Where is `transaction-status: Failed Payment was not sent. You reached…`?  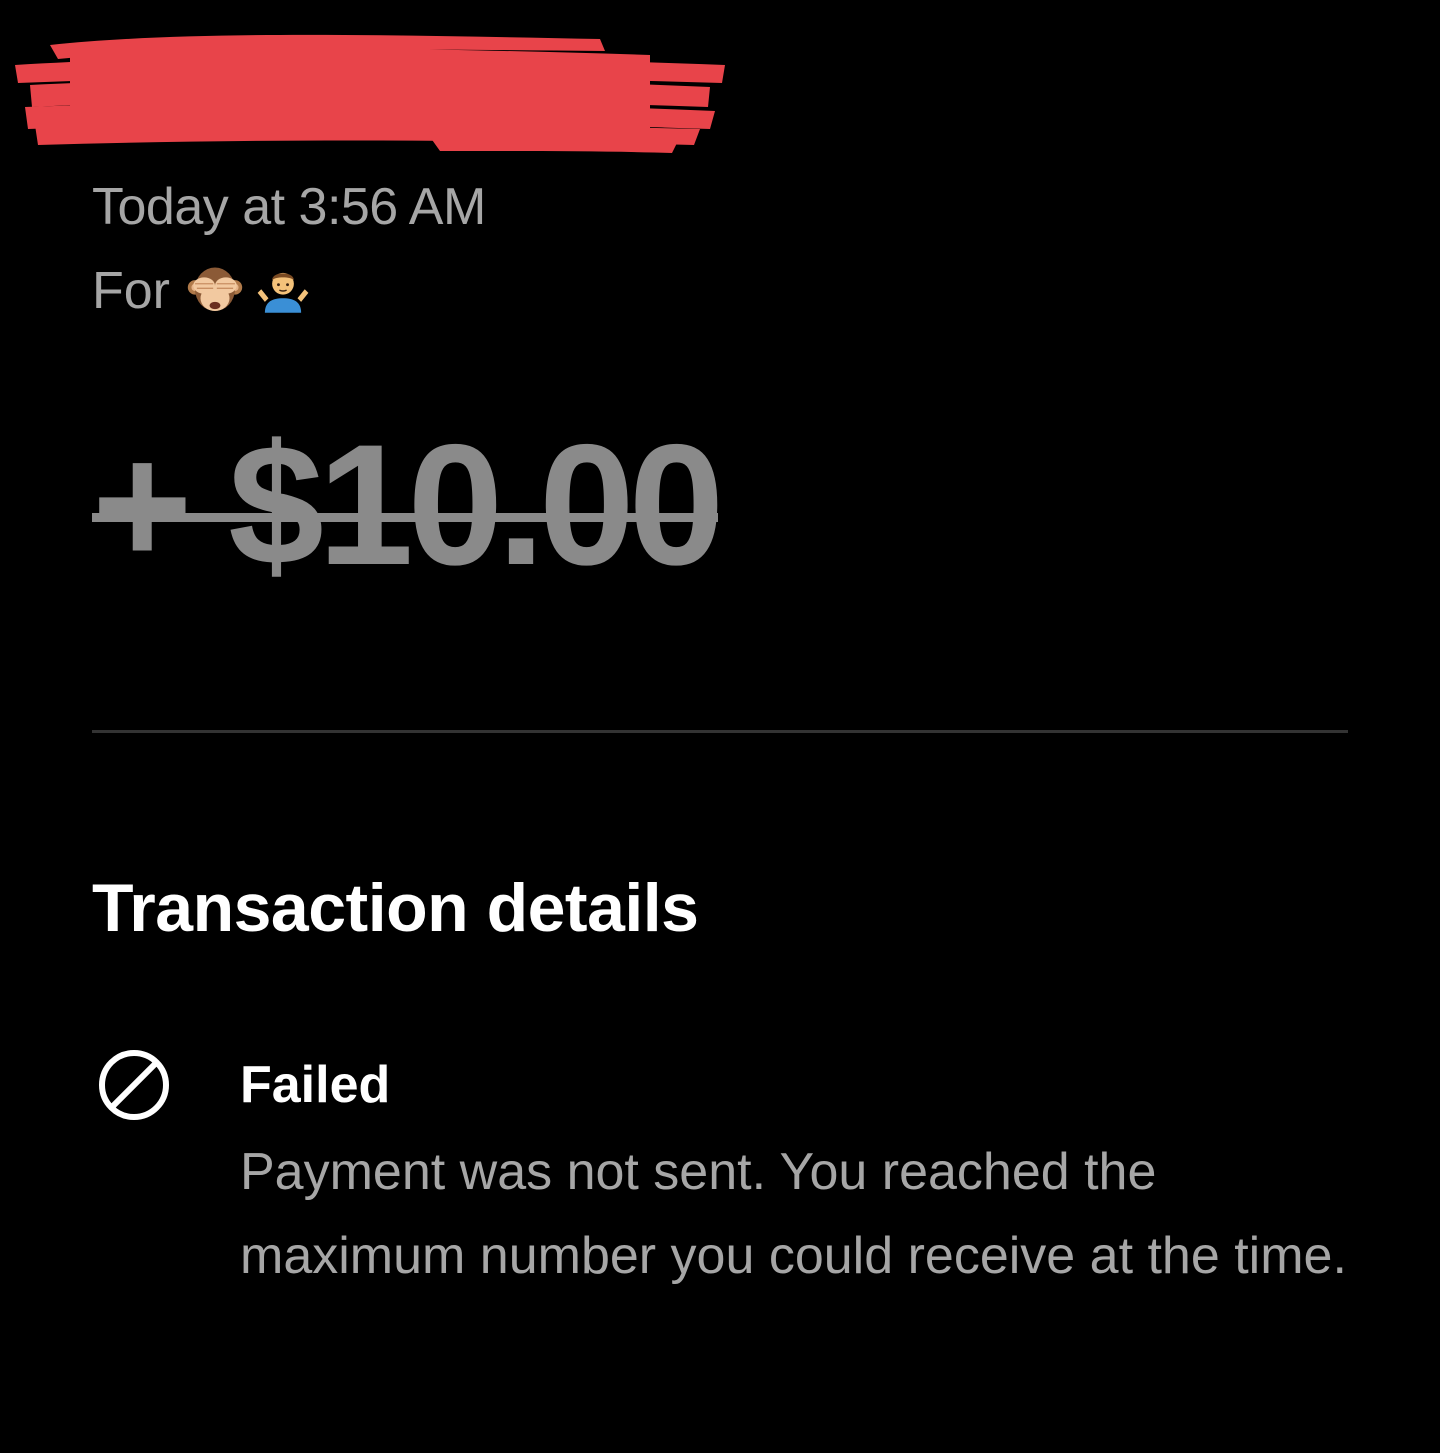
transaction-status: Failed Payment was not sent. You reached… is located at coordinates (800, 1176).